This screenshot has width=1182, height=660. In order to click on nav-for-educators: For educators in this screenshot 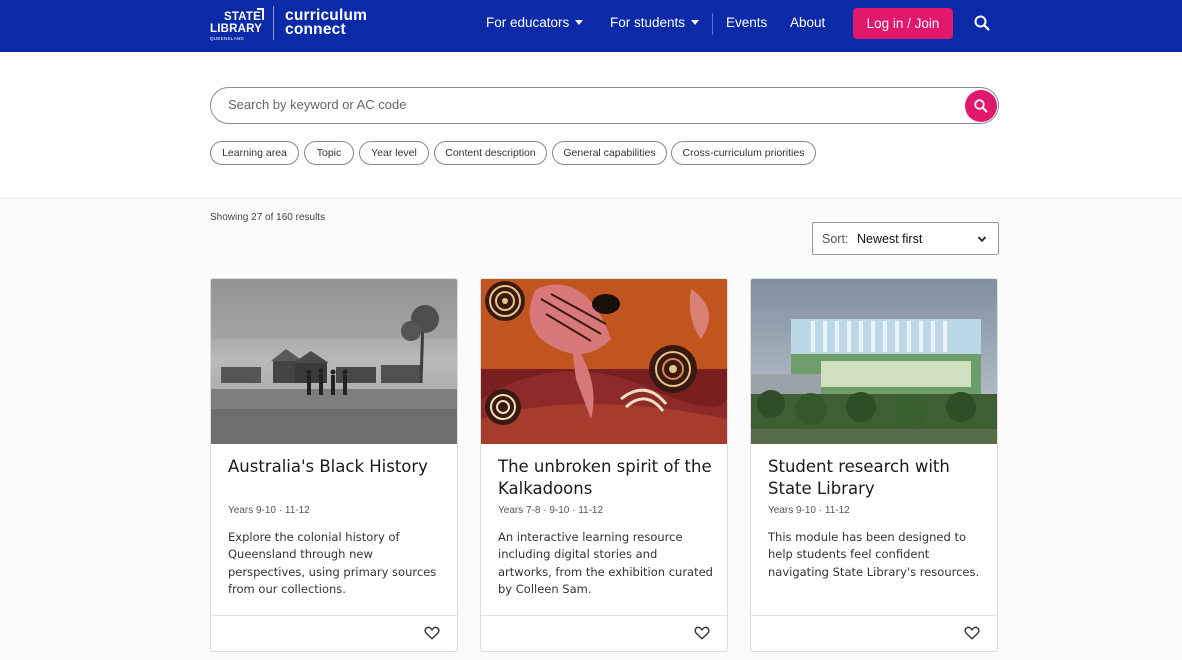, I will do `click(535, 22)`.